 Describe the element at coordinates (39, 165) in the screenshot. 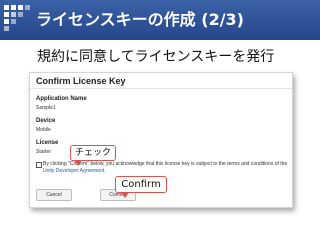

I see `agree-checkbox` at that location.